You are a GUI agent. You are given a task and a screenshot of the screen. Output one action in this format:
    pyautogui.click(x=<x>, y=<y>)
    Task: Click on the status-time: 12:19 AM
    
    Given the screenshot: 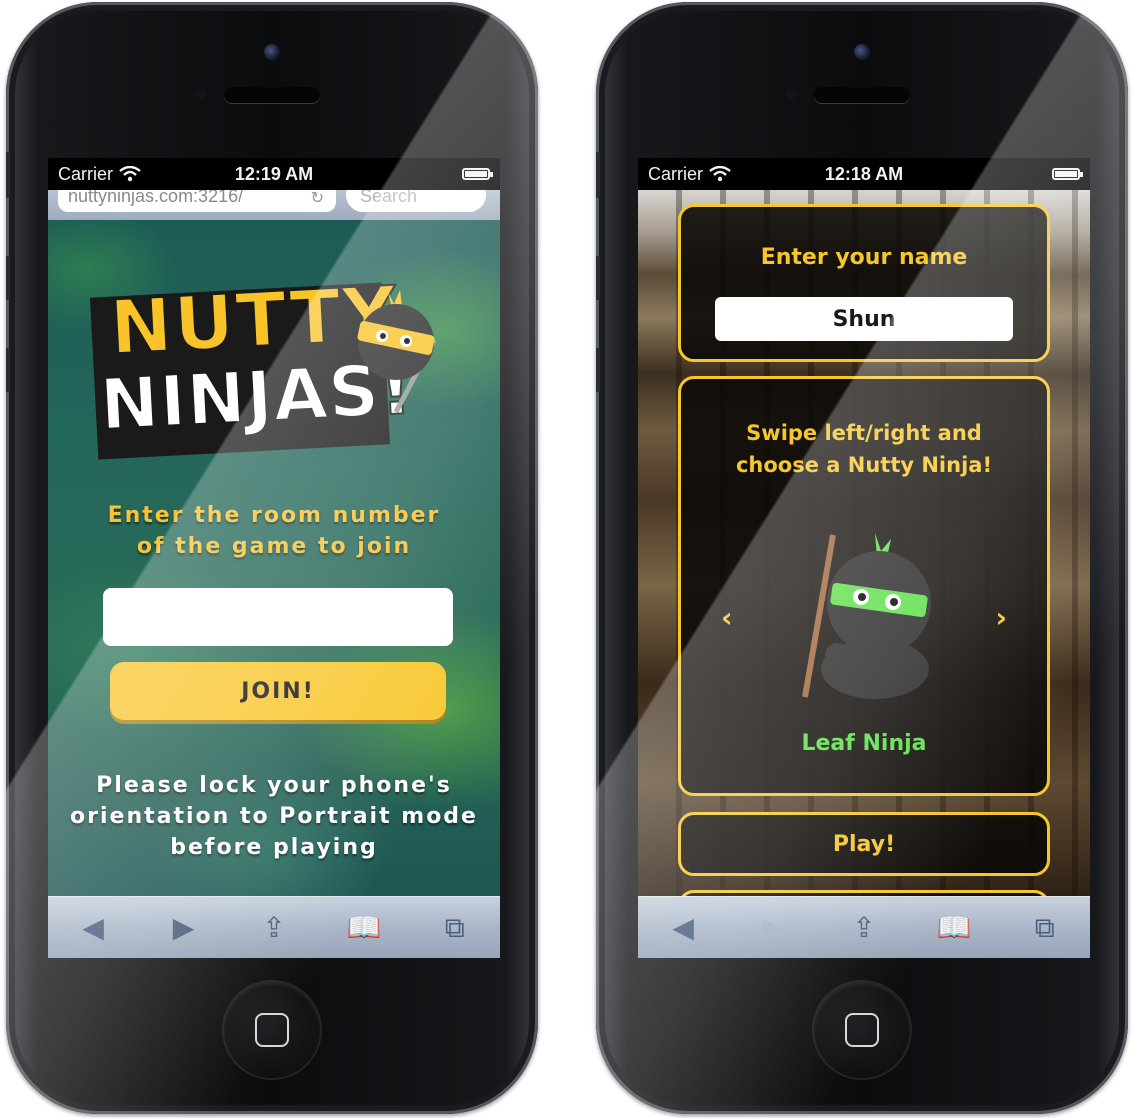 What is the action you would take?
    pyautogui.click(x=274, y=173)
    